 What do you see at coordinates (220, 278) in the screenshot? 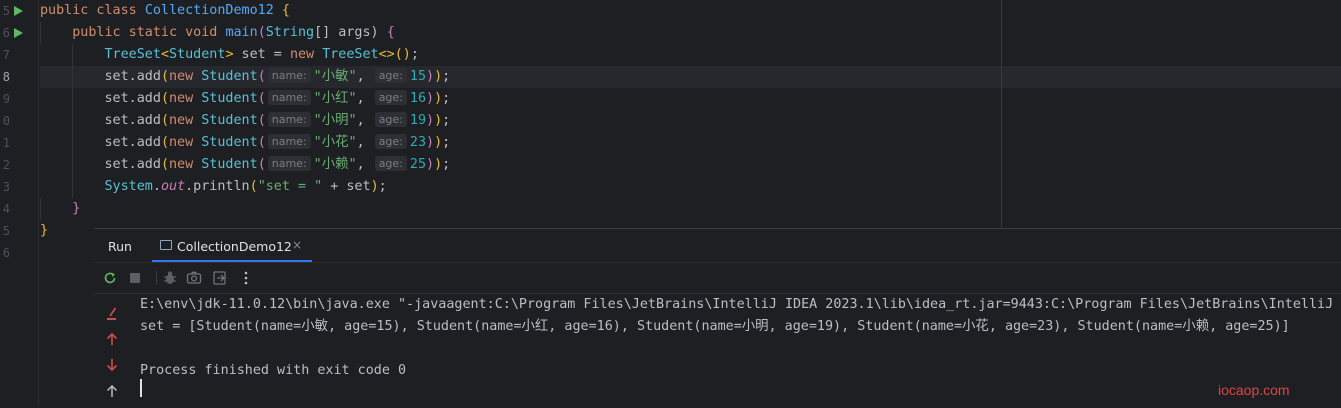
I see `exit-icon` at bounding box center [220, 278].